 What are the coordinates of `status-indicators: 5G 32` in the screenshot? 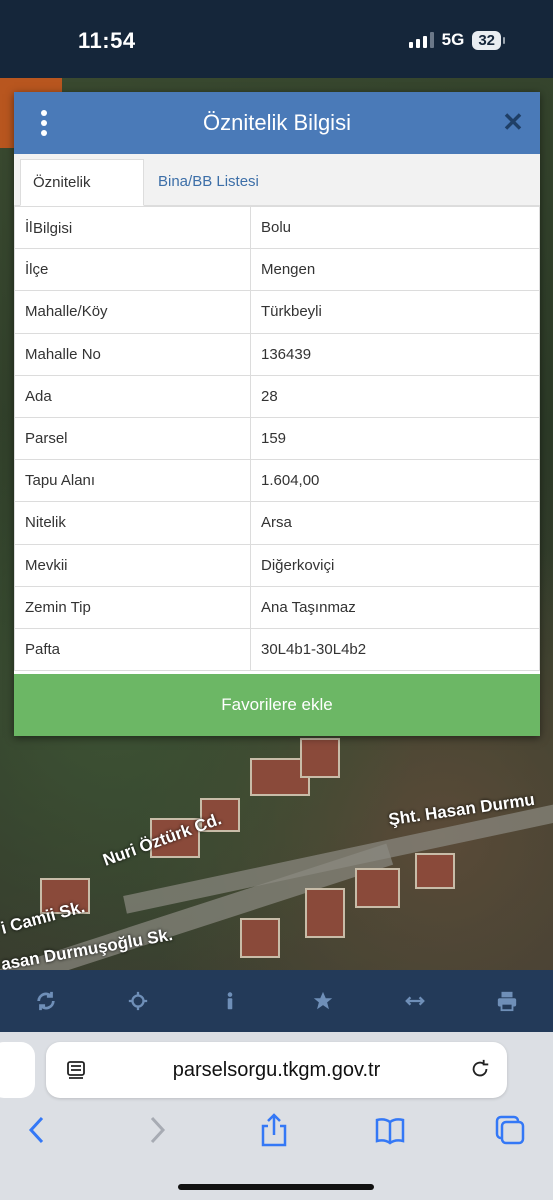 It's located at (456, 40).